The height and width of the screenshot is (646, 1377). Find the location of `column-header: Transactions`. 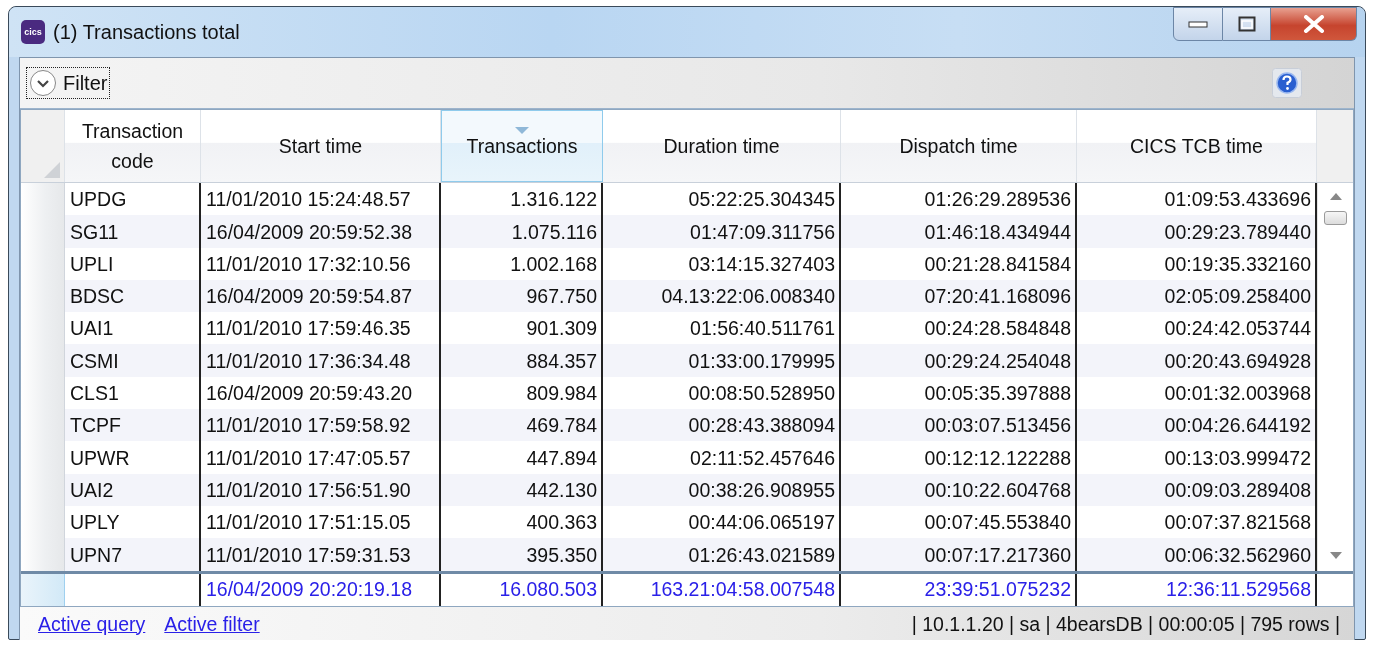

column-header: Transactions is located at coordinates (522, 146).